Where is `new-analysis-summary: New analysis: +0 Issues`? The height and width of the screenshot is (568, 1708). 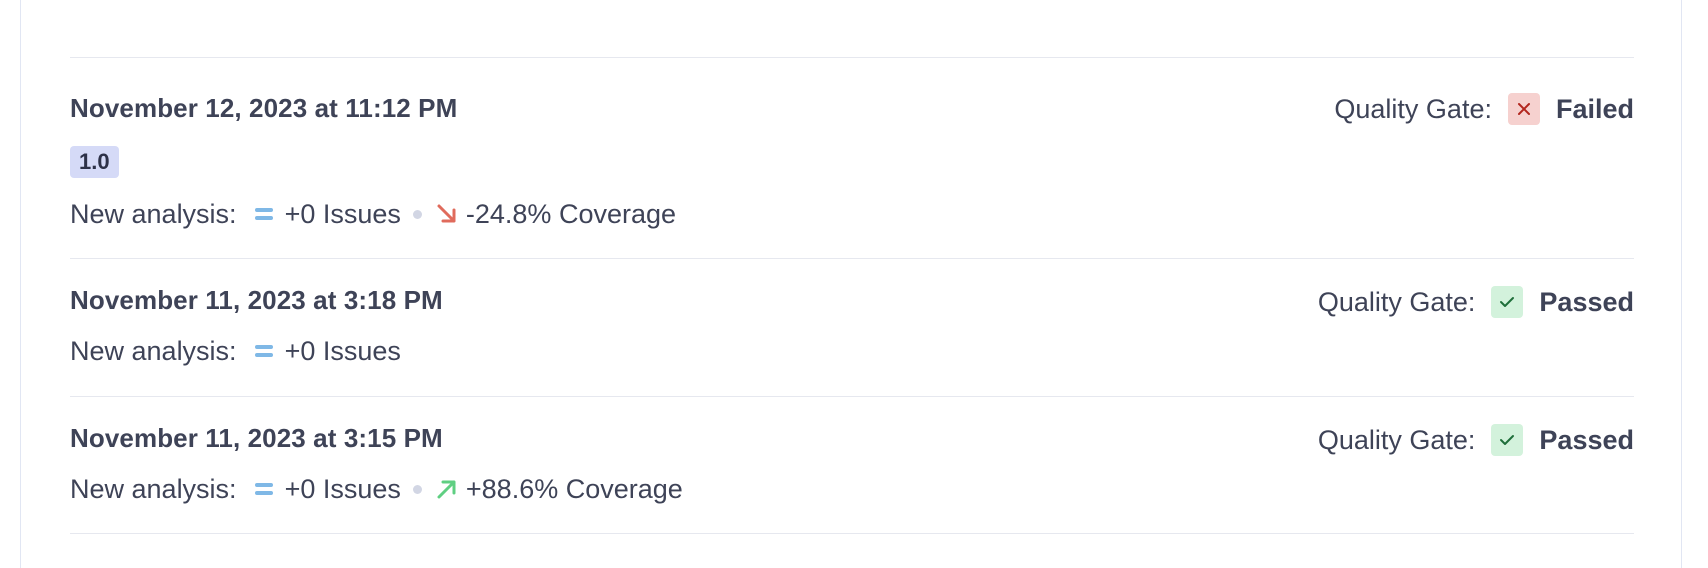 new-analysis-summary: New analysis: +0 Issues is located at coordinates (235, 351).